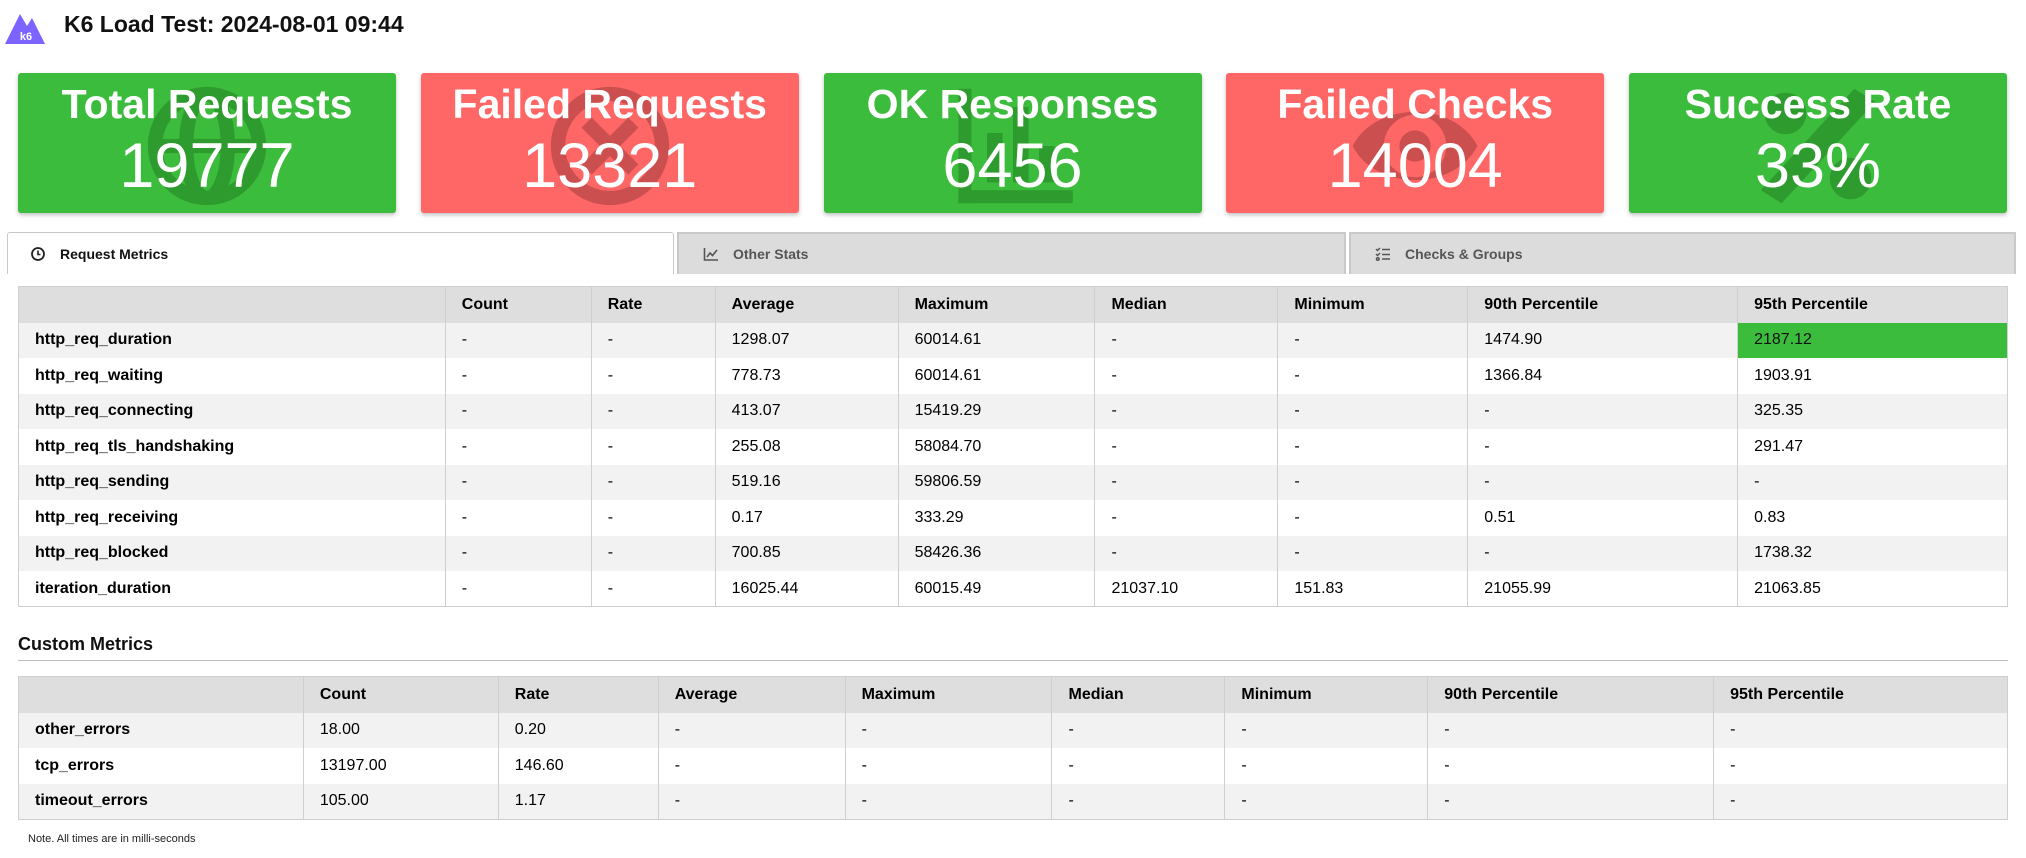 The height and width of the screenshot is (858, 2026). I want to click on metric-value-cell: 21055.99, so click(1602, 589).